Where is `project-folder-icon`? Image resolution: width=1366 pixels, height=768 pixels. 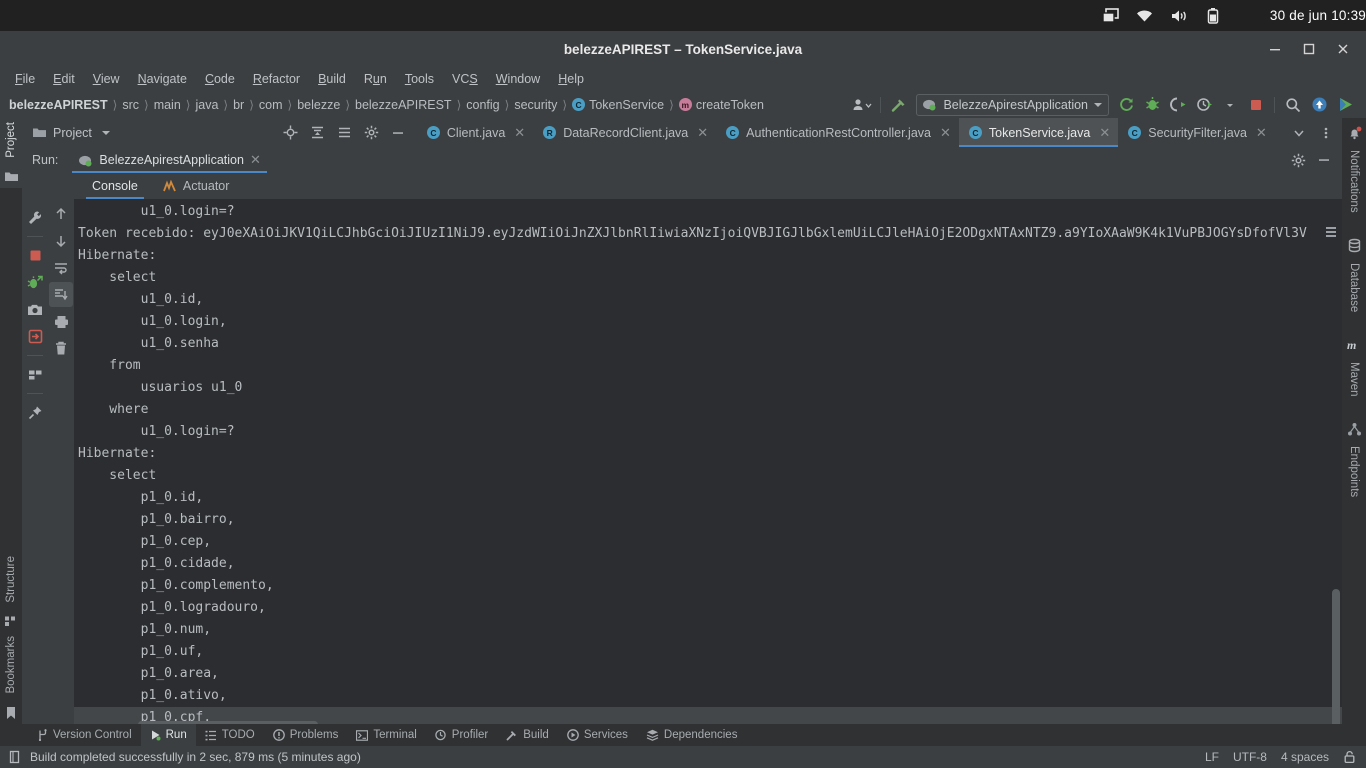 project-folder-icon is located at coordinates (11, 177).